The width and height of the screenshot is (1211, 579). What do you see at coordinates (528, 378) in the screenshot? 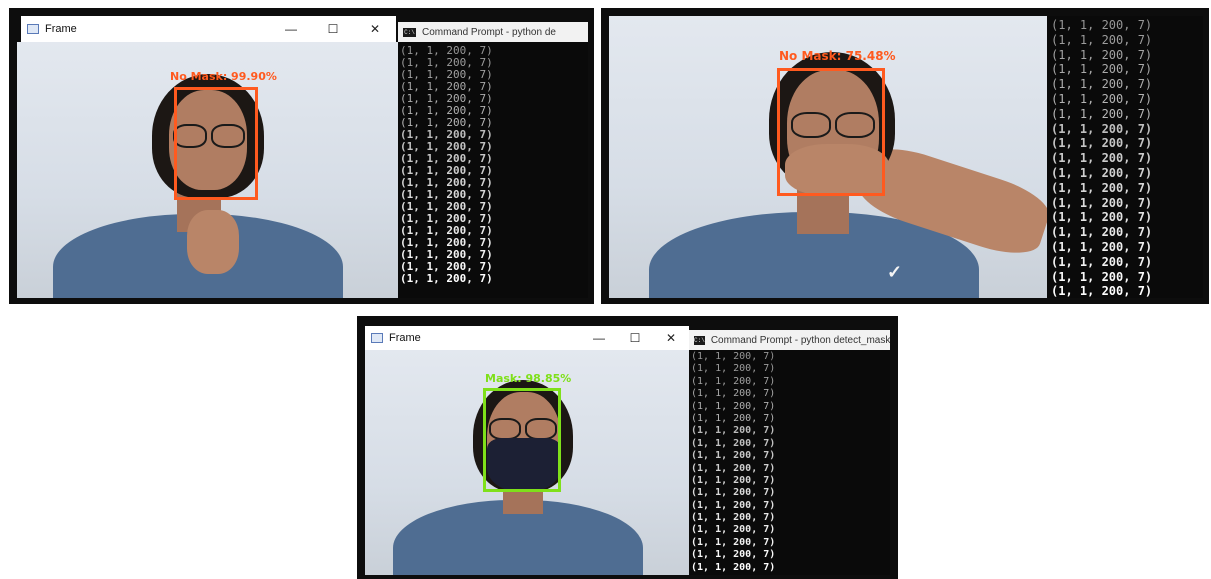
I see `detection-label: Mask: 98.85%` at bounding box center [528, 378].